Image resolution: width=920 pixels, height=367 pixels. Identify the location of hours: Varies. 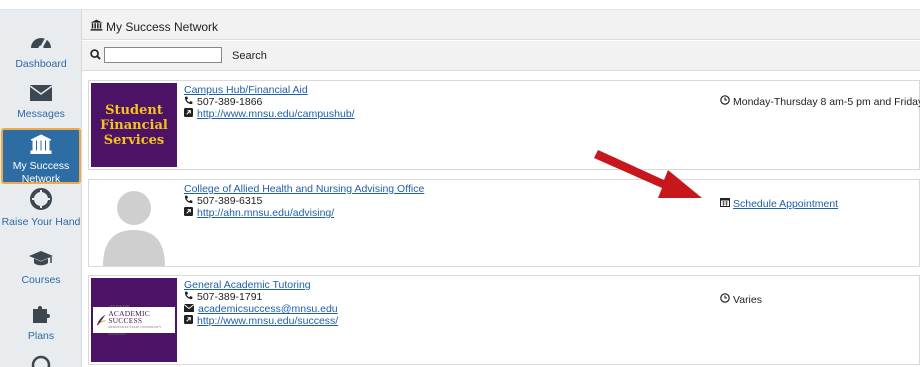
(741, 299).